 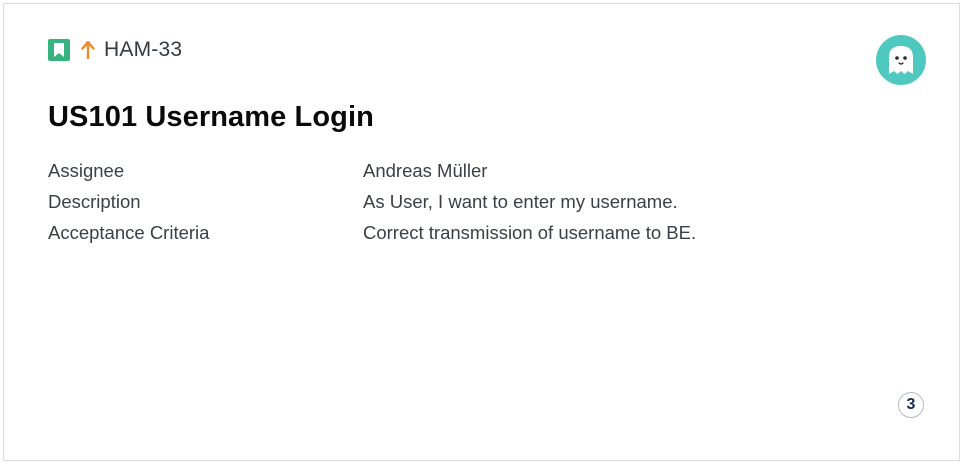 I want to click on field-row-assignee: Assignee Andreas Müller, so click(x=458, y=170).